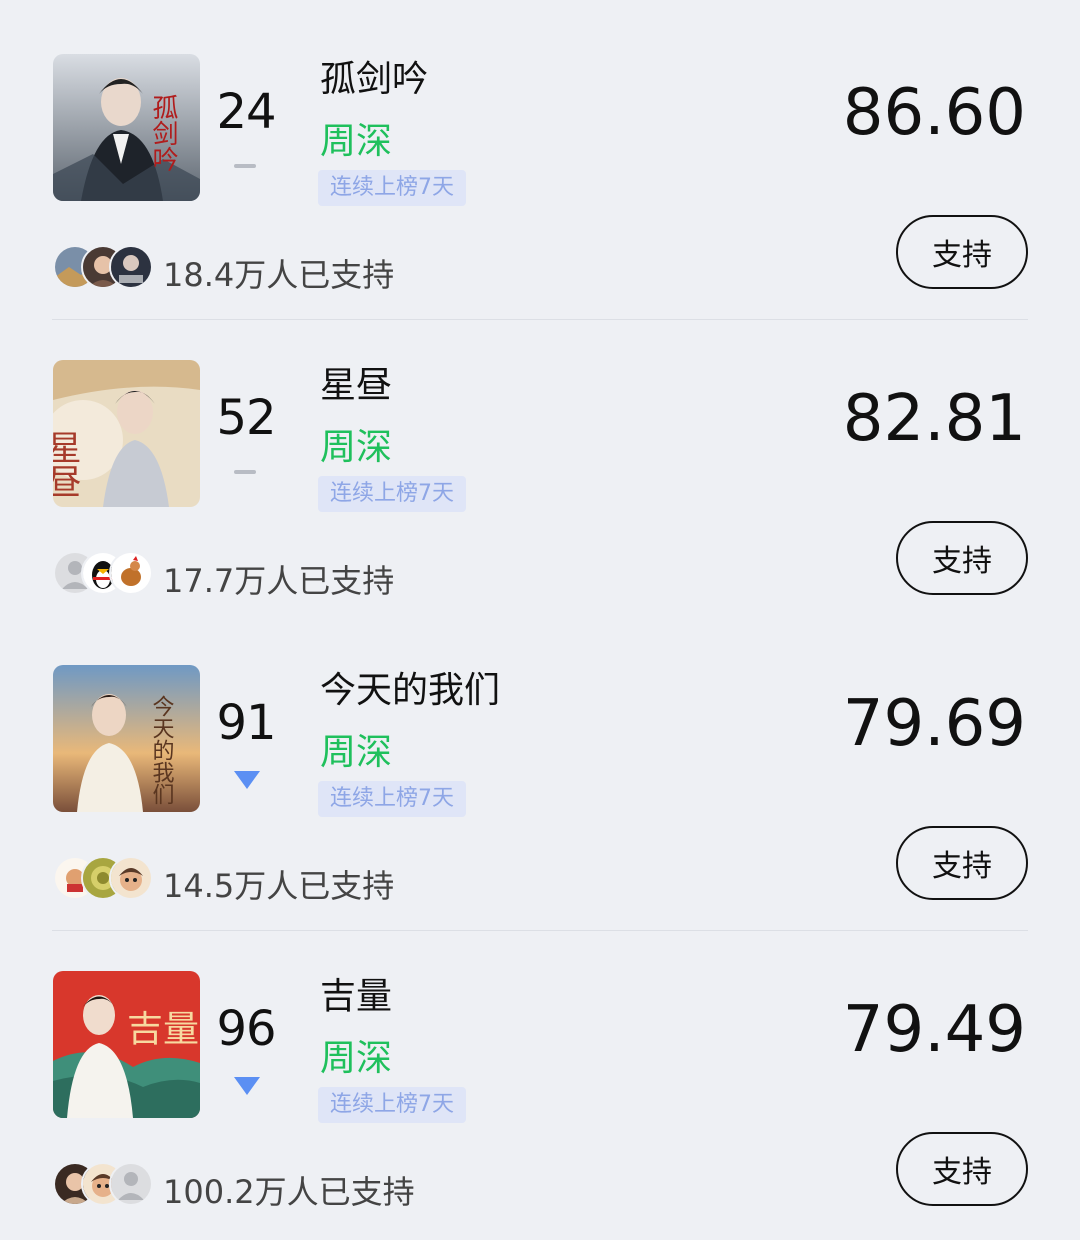 The height and width of the screenshot is (1240, 1080). What do you see at coordinates (246, 723) in the screenshot?
I see `rank-number: 91` at bounding box center [246, 723].